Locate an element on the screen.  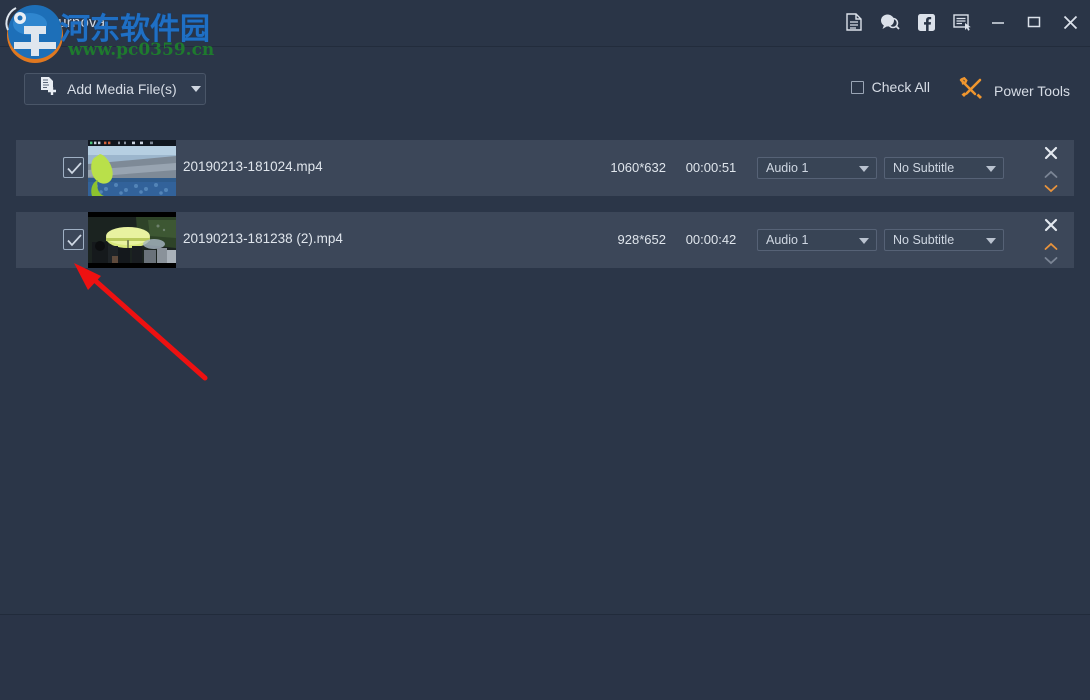
check-all-label: Check All is located at coordinates (900, 87).